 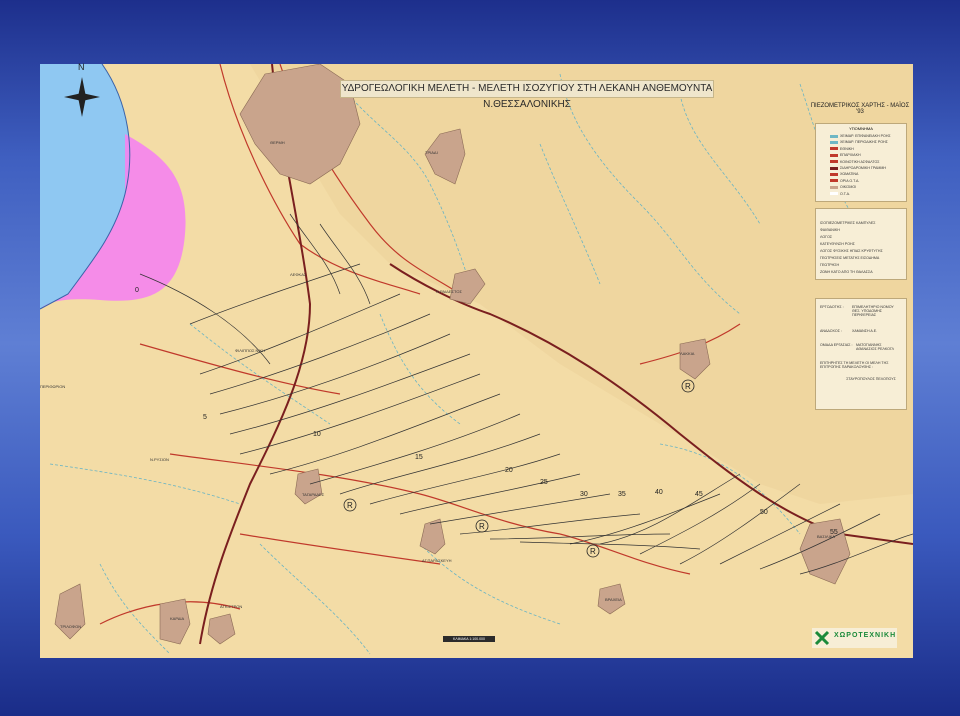 I want to click on scale-bar: ΚΛΙΜΑΚΑ 1:100.000, so click(x=469, y=639).